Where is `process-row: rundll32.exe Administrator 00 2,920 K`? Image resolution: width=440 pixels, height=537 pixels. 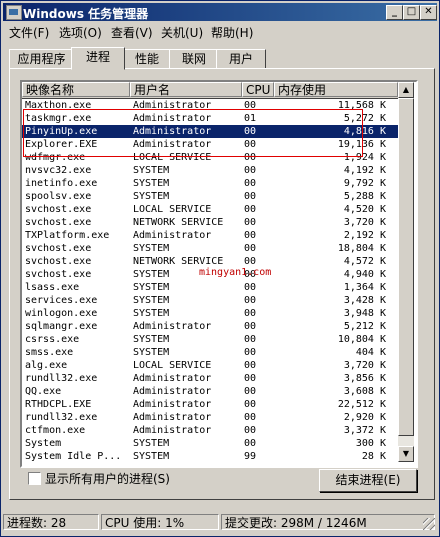 process-row: rundll32.exe Administrator 00 2,920 K is located at coordinates (210, 417).